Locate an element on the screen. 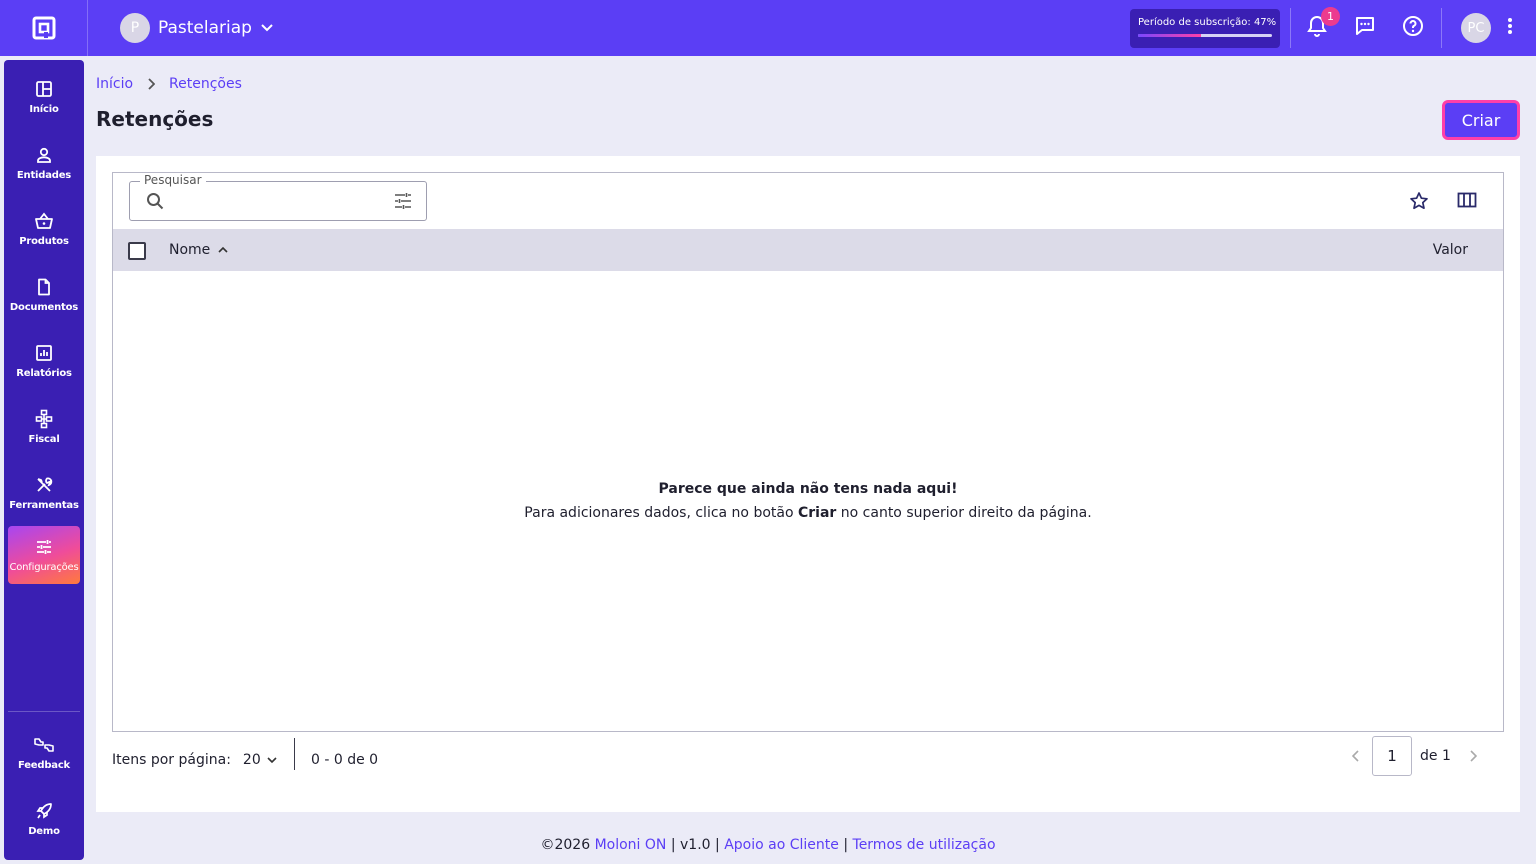 This screenshot has height=864, width=1536. chat-icon is located at coordinates (1365, 28).